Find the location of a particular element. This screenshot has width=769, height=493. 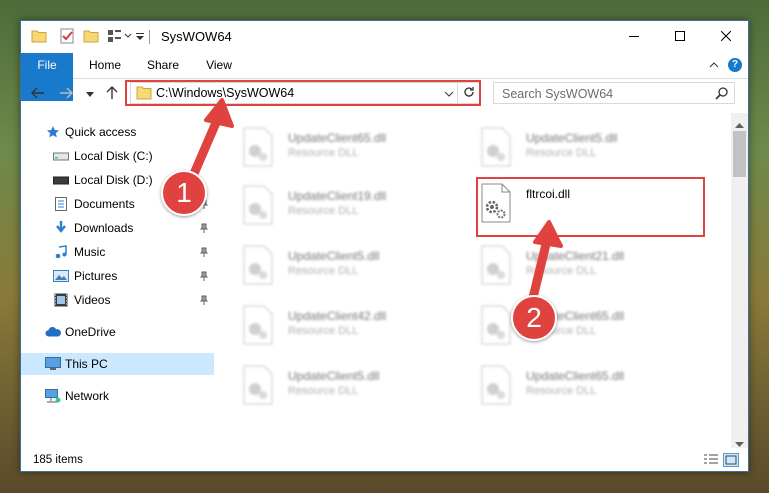

up-button is located at coordinates (112, 94).